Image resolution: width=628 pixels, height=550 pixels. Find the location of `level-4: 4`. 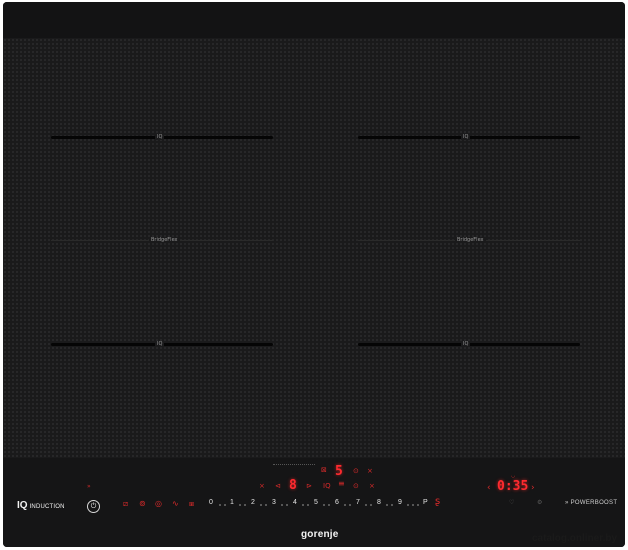

level-4: 4 is located at coordinates (295, 502).